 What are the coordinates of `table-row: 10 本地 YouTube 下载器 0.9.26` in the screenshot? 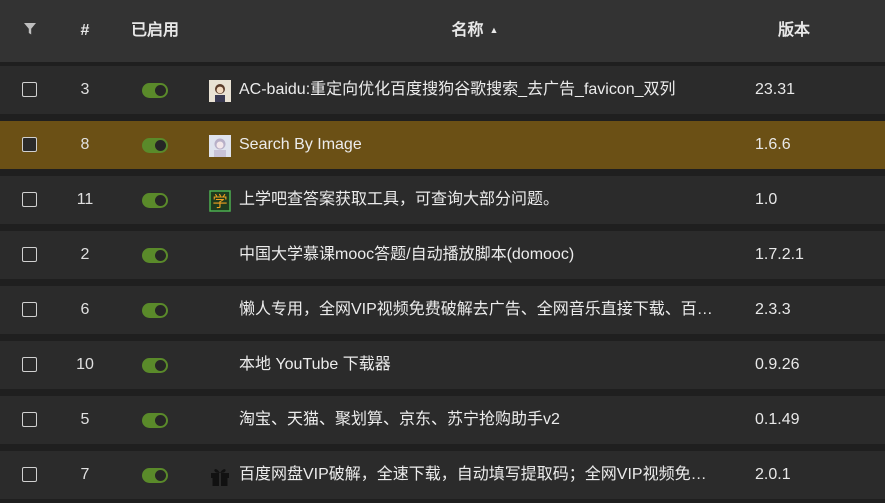 It's located at (442, 365).